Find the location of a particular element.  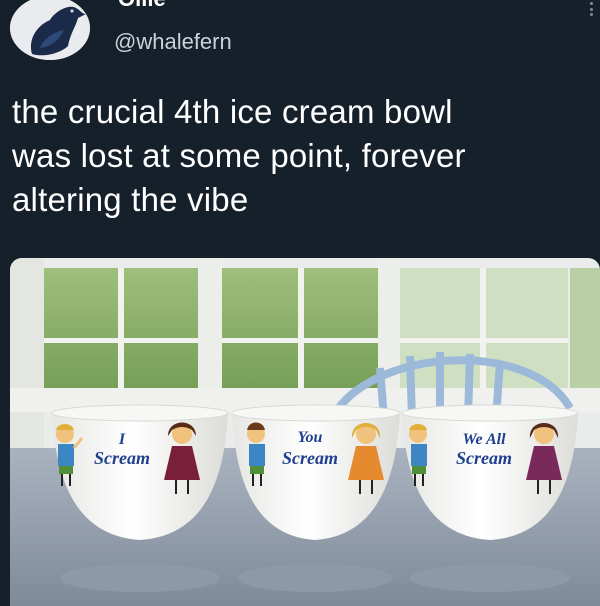

user-avatar is located at coordinates (50, 30).